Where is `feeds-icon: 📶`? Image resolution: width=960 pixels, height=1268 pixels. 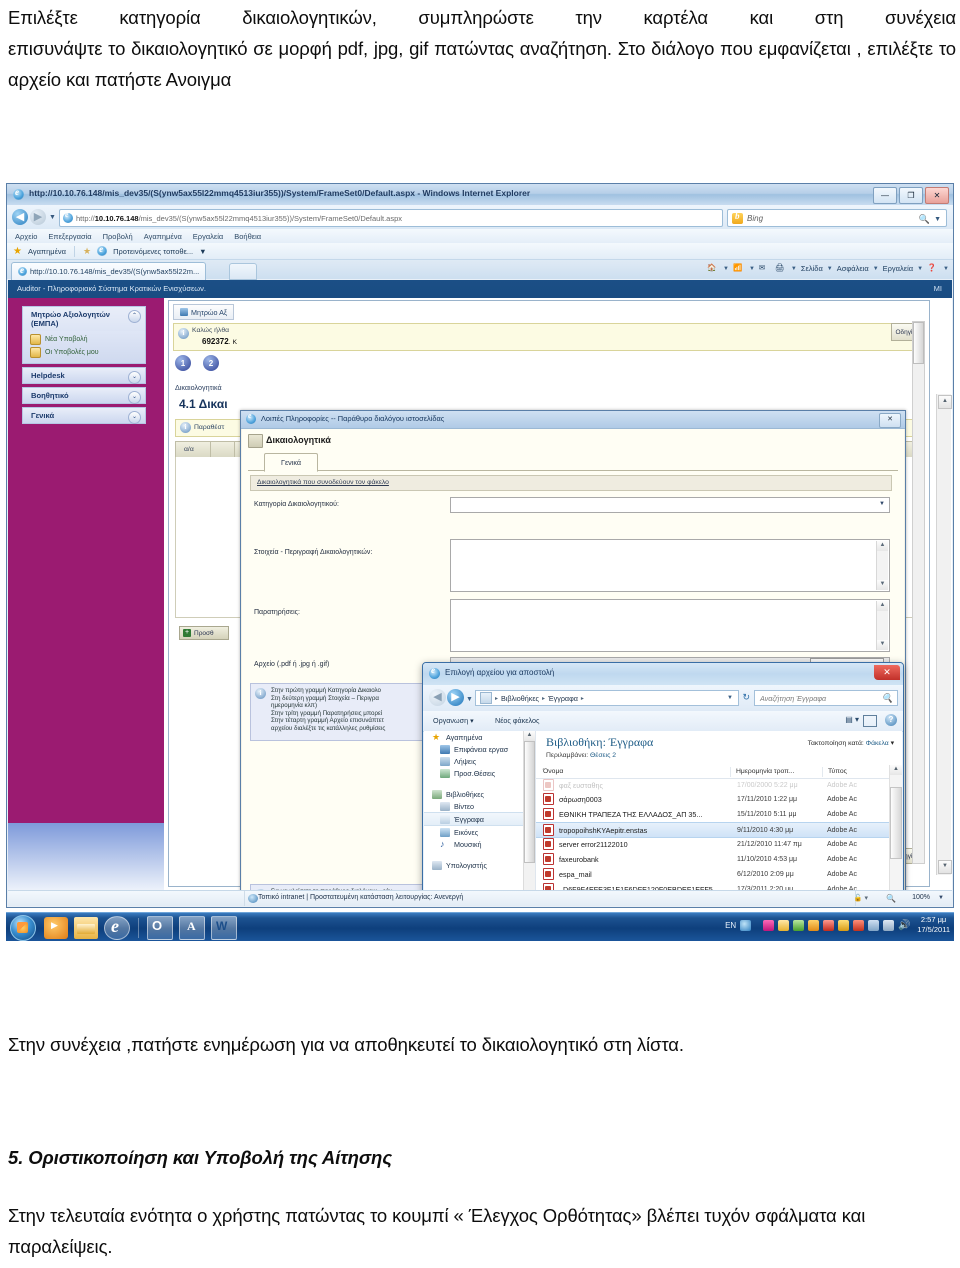 feeds-icon: 📶 is located at coordinates (739, 268).